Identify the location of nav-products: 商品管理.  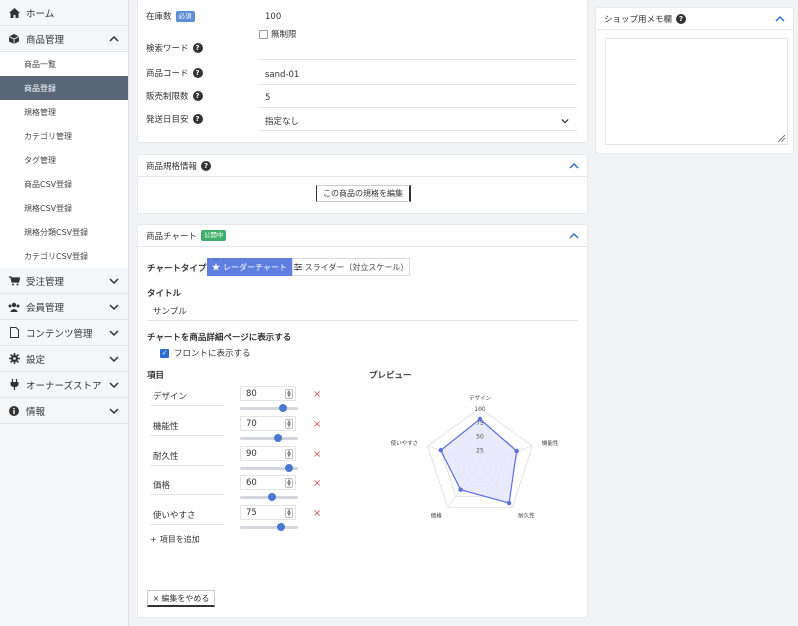
(64, 39).